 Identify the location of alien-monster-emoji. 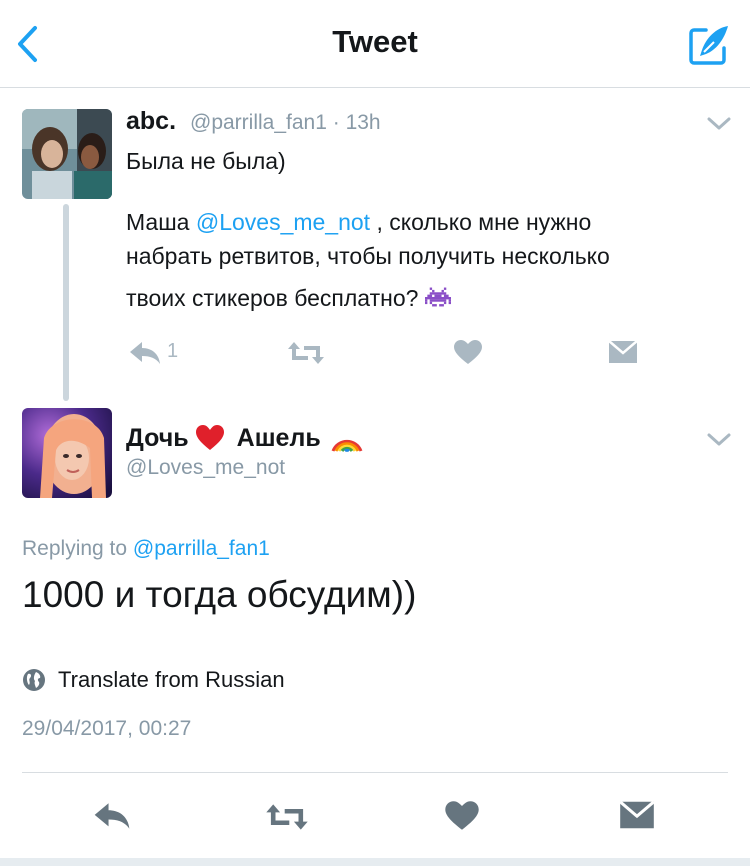
(437, 297).